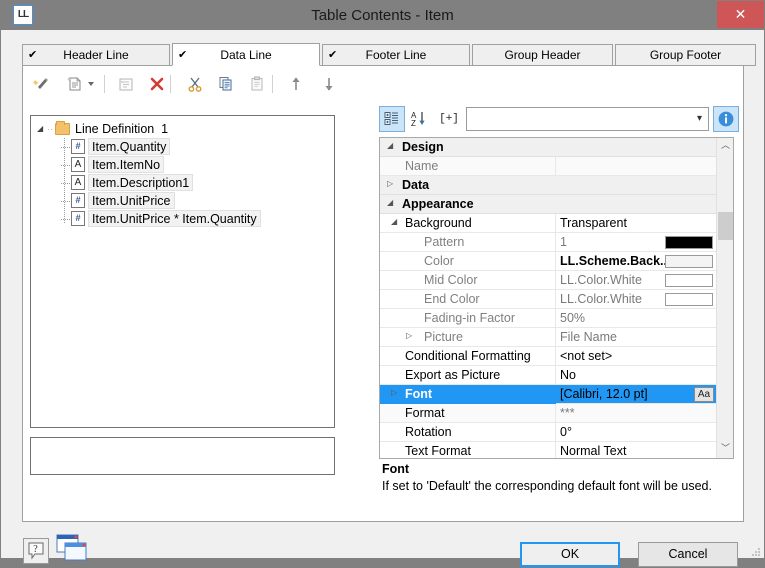 This screenshot has height=568, width=765. I want to click on delete-icon, so click(157, 85).